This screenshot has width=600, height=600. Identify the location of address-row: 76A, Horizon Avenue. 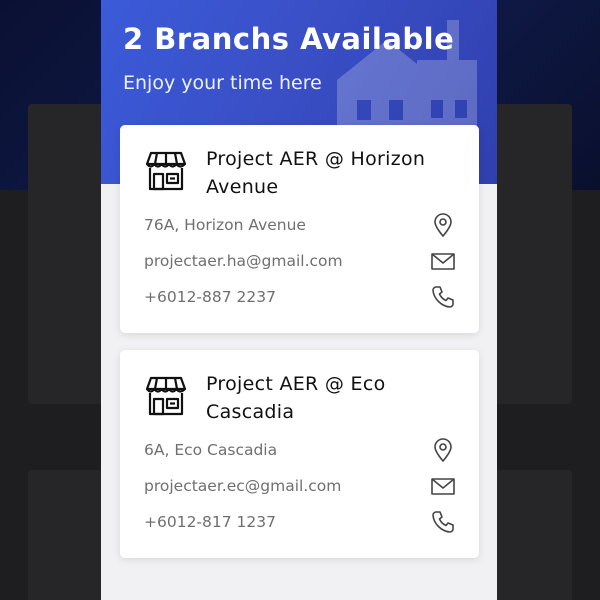
(300, 225).